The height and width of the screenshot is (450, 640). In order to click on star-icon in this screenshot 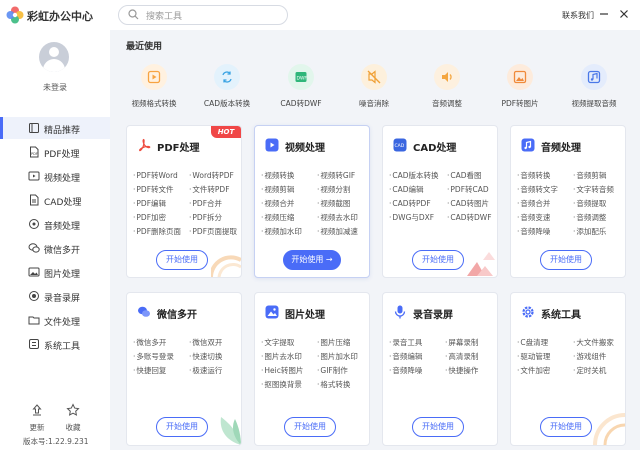, I will do `click(73, 409)`.